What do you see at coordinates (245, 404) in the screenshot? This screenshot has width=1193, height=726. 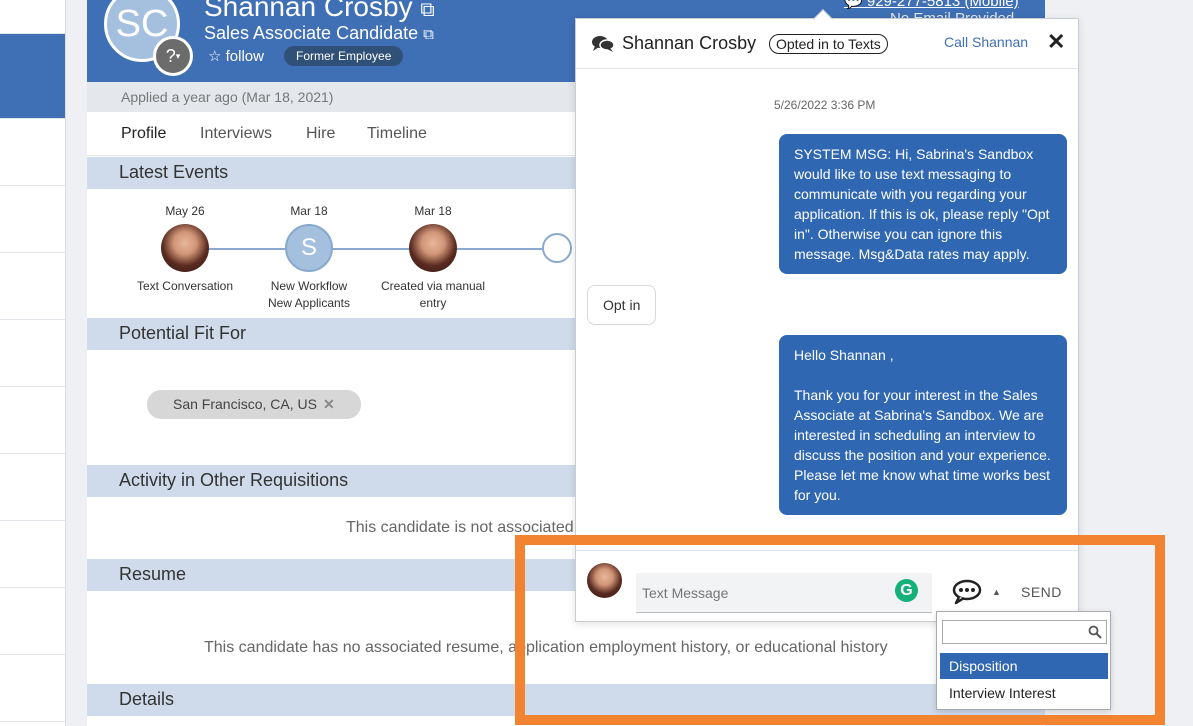 I see `chip-label: San Francisco, CA, US` at bounding box center [245, 404].